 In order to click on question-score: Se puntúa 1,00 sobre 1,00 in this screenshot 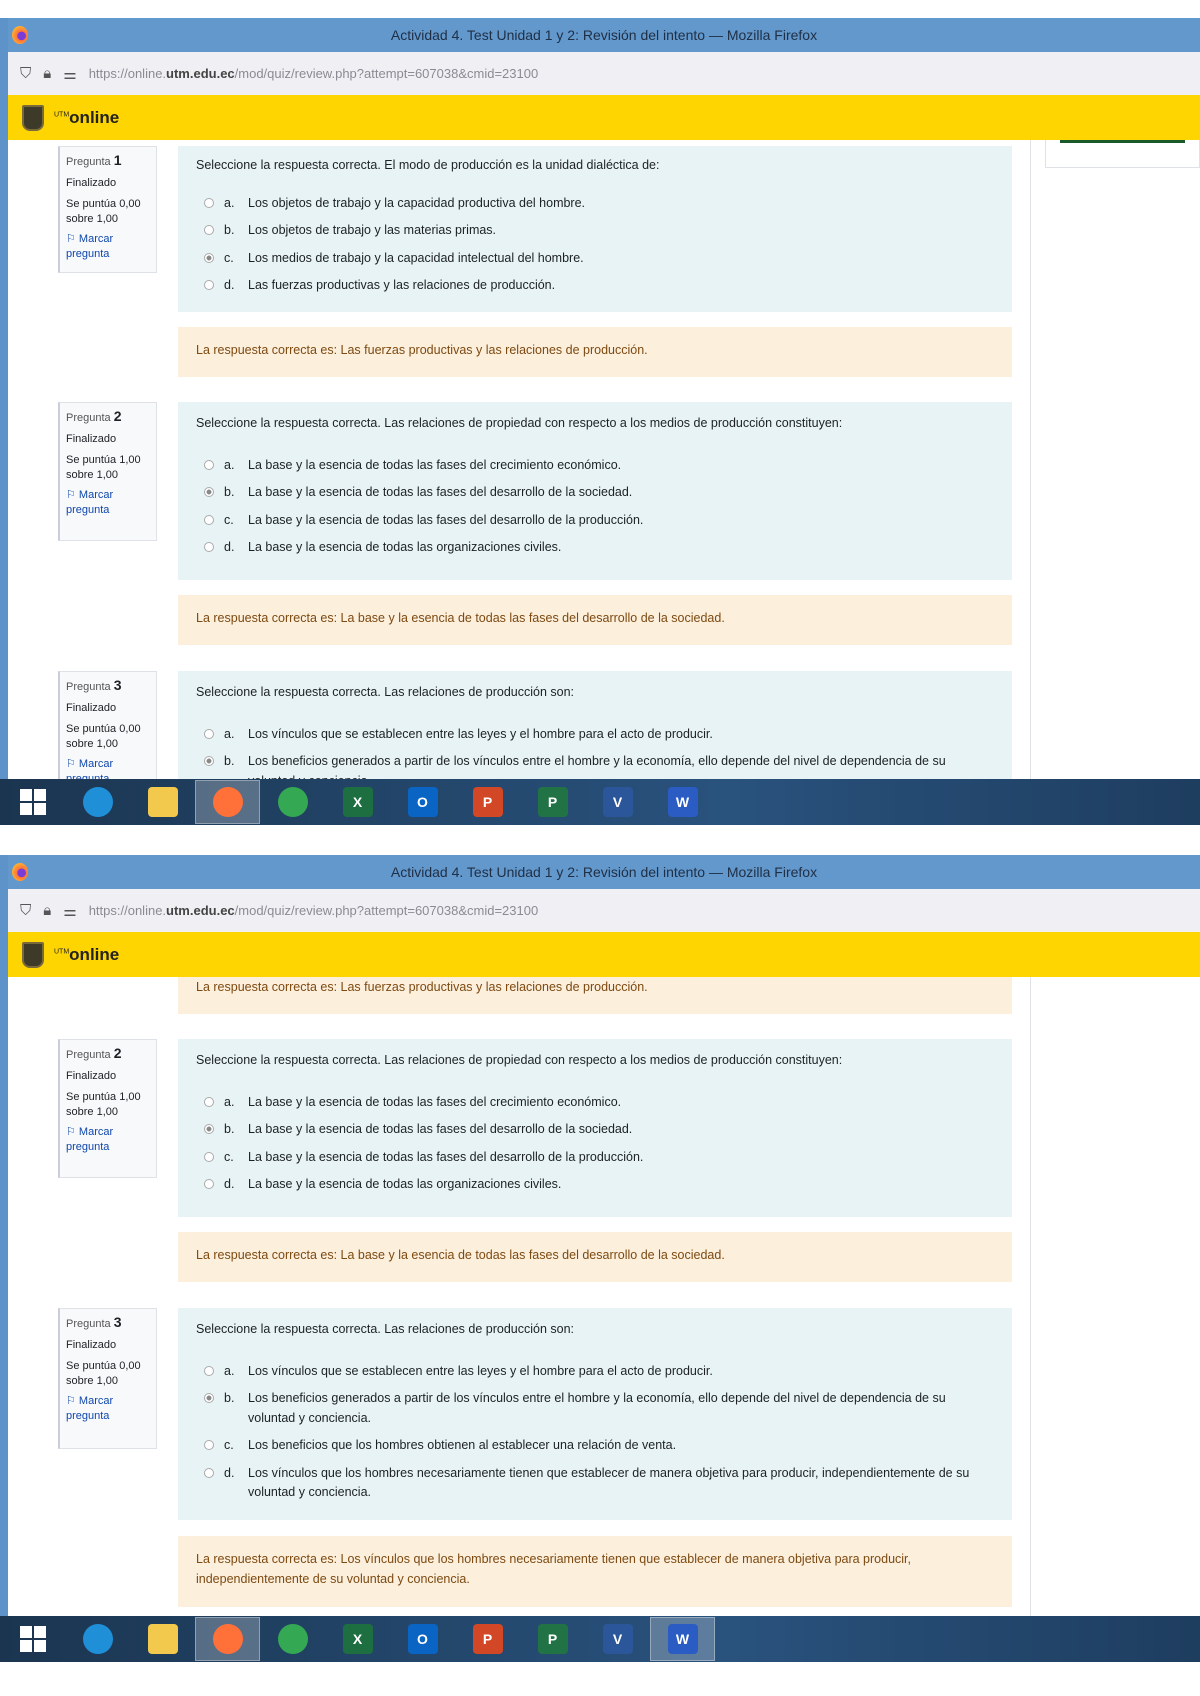, I will do `click(103, 1104)`.